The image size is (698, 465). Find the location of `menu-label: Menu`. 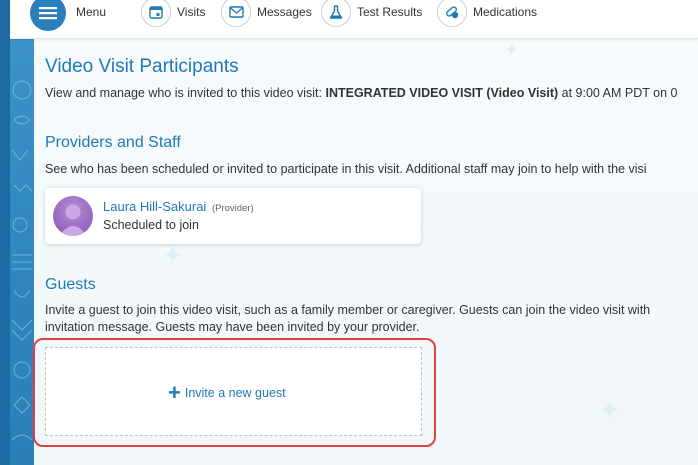

menu-label: Menu is located at coordinates (91, 12).